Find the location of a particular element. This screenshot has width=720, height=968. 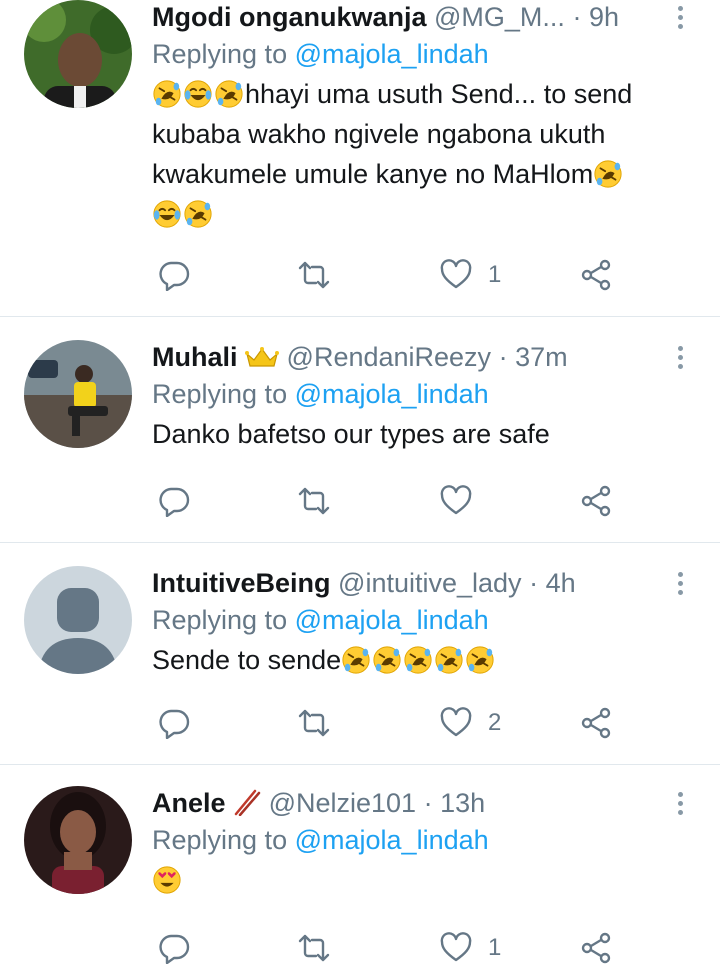

display-name: IntuitiveBeing is located at coordinates (241, 583).